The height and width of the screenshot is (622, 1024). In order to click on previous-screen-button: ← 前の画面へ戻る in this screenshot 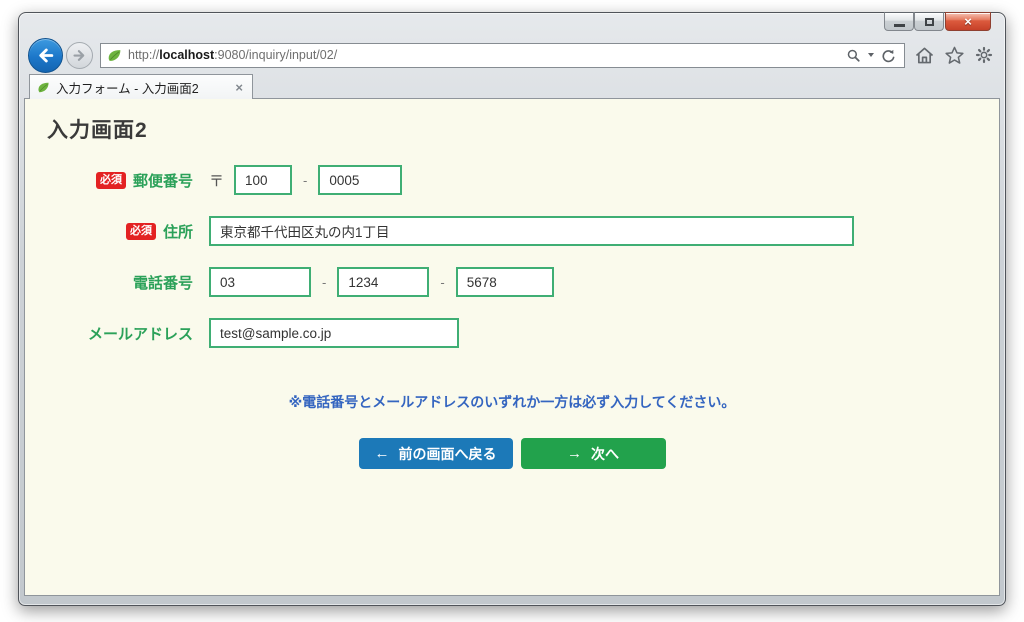, I will do `click(435, 453)`.